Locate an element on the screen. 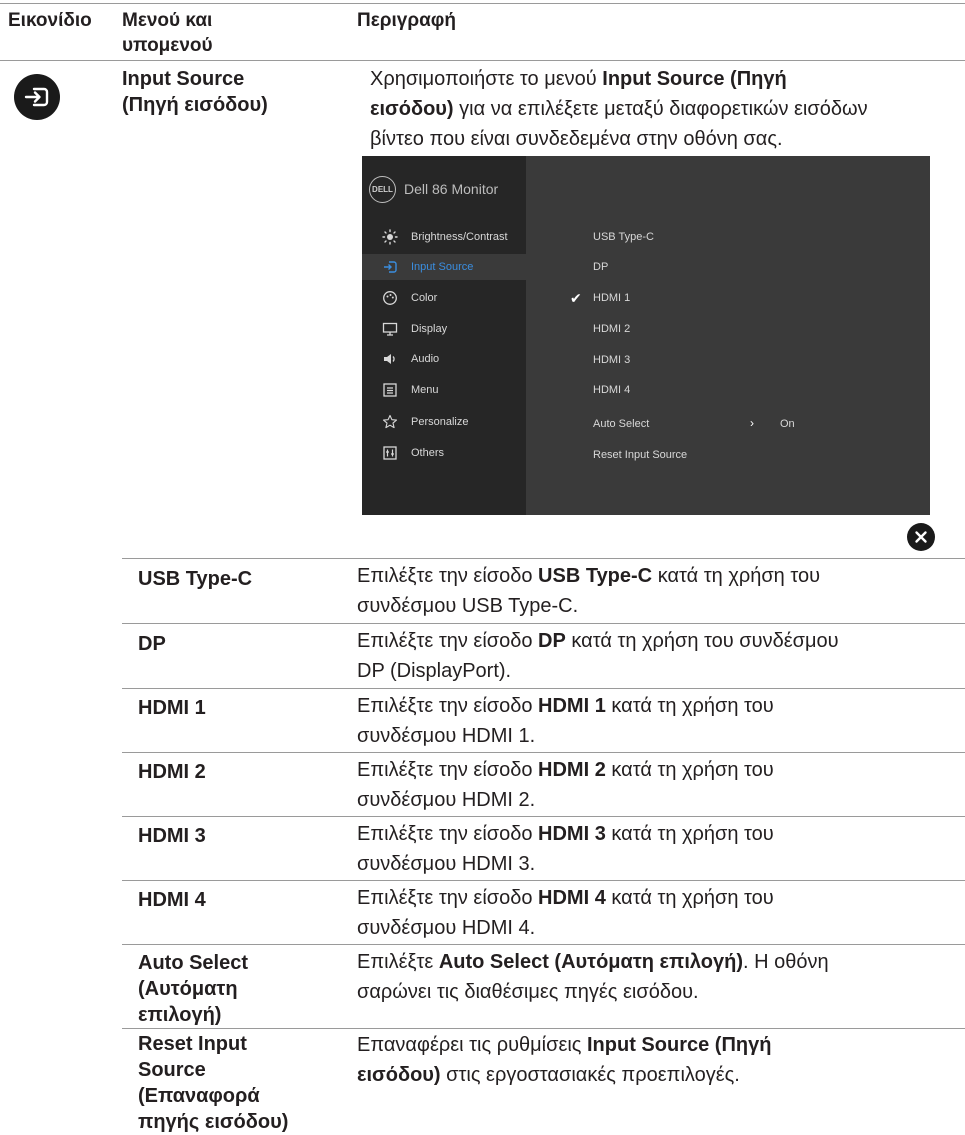 The image size is (965, 1135). desc-bold: USB Type-C is located at coordinates (595, 576).